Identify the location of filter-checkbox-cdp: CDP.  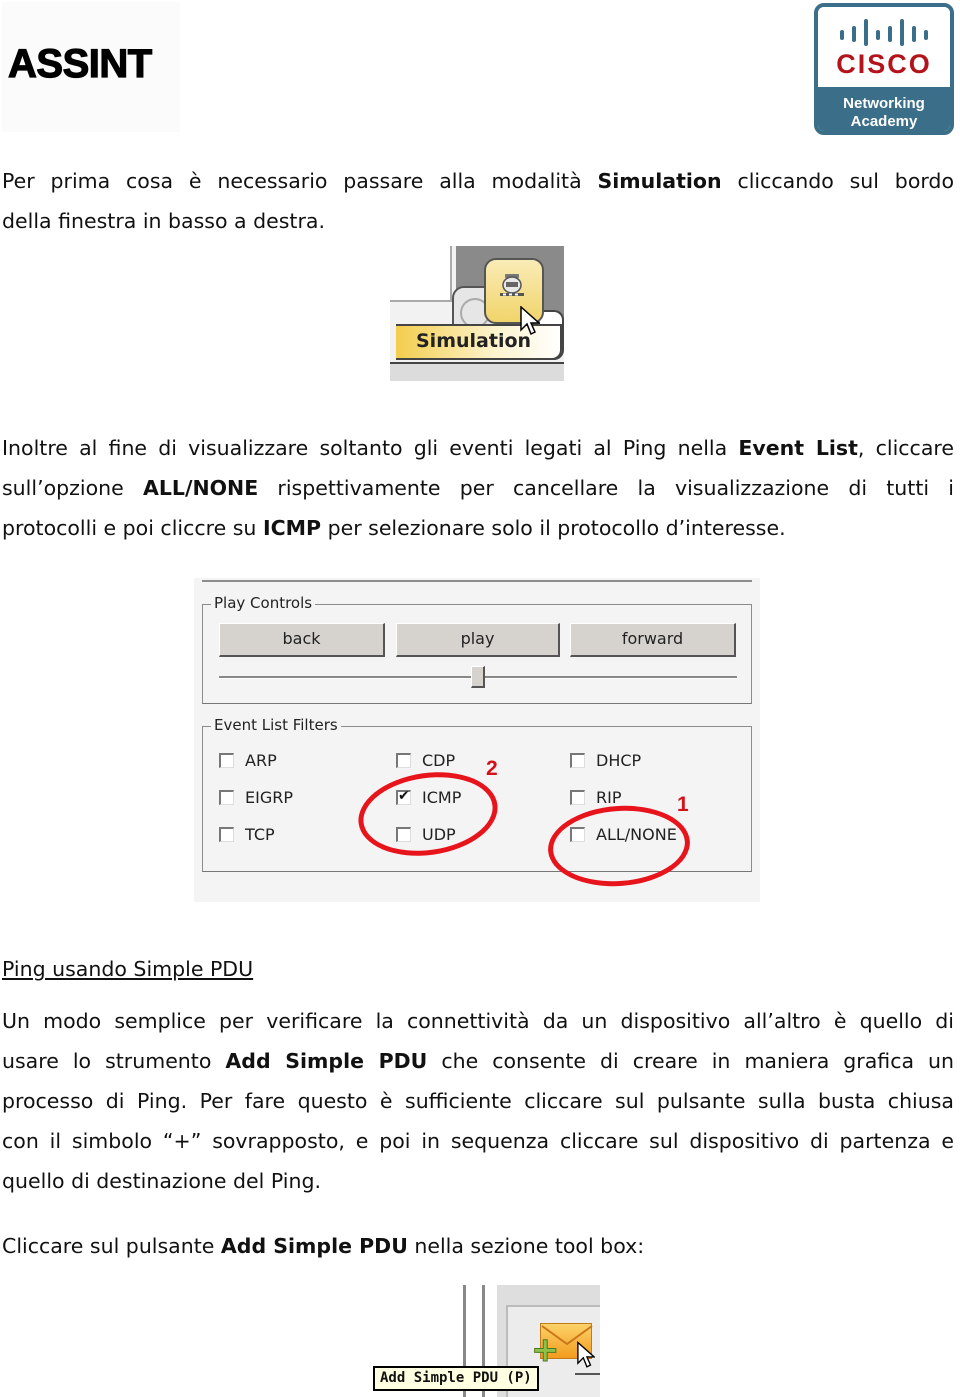
(425, 760).